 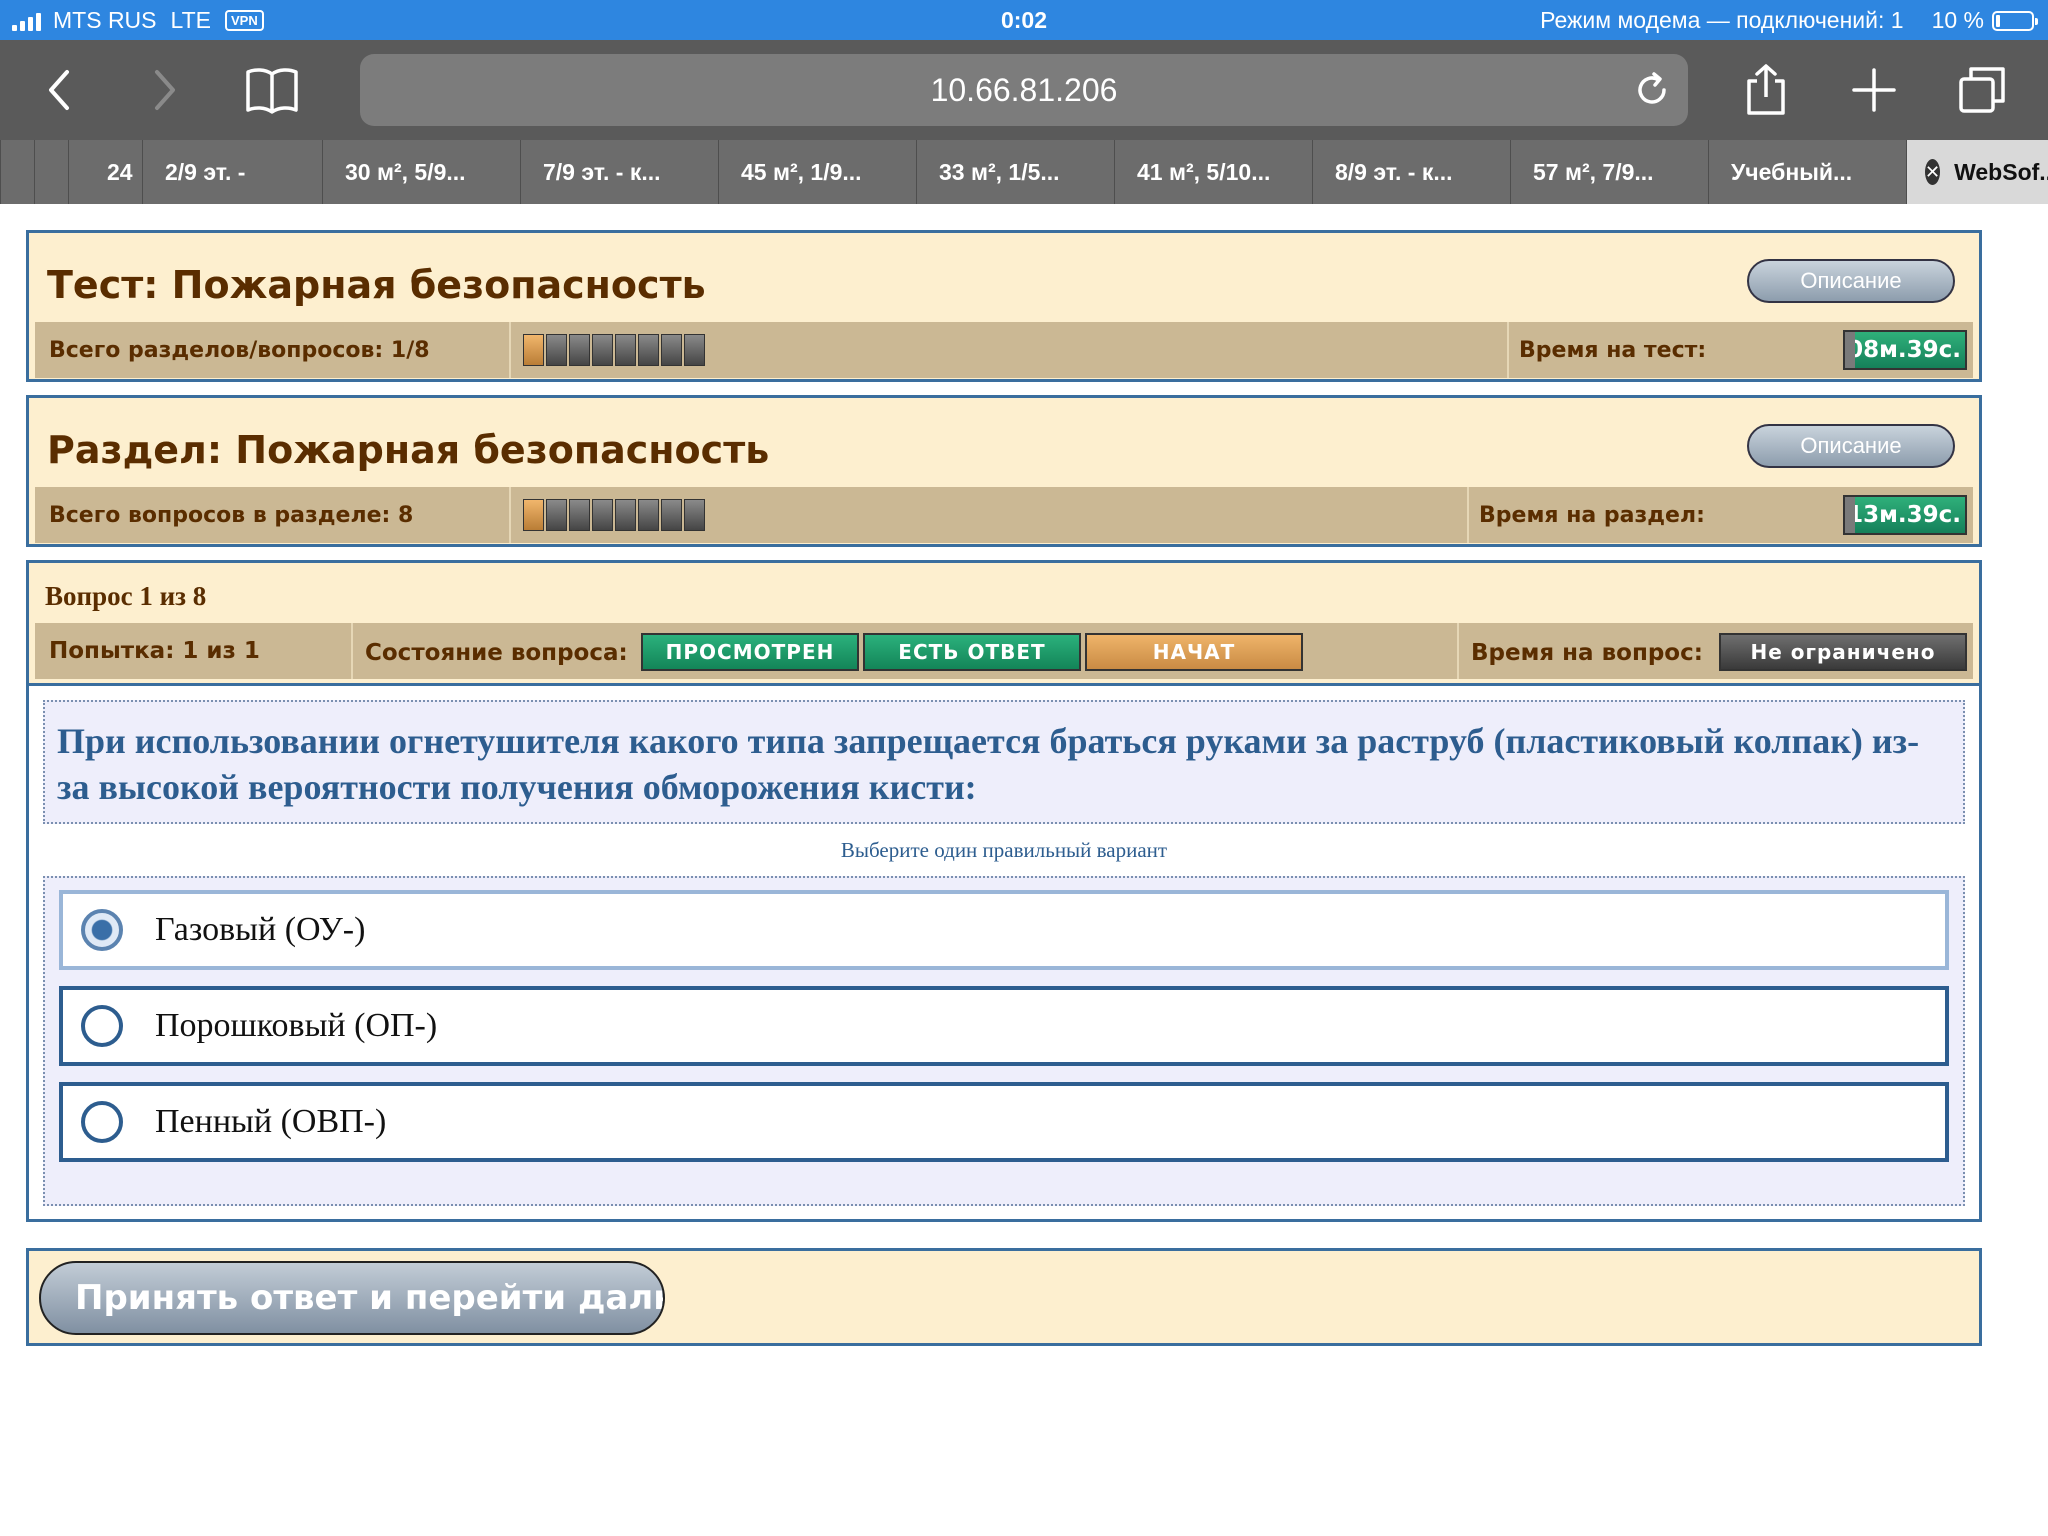 I want to click on address-bar: 10.66.81.206, so click(x=1024, y=90).